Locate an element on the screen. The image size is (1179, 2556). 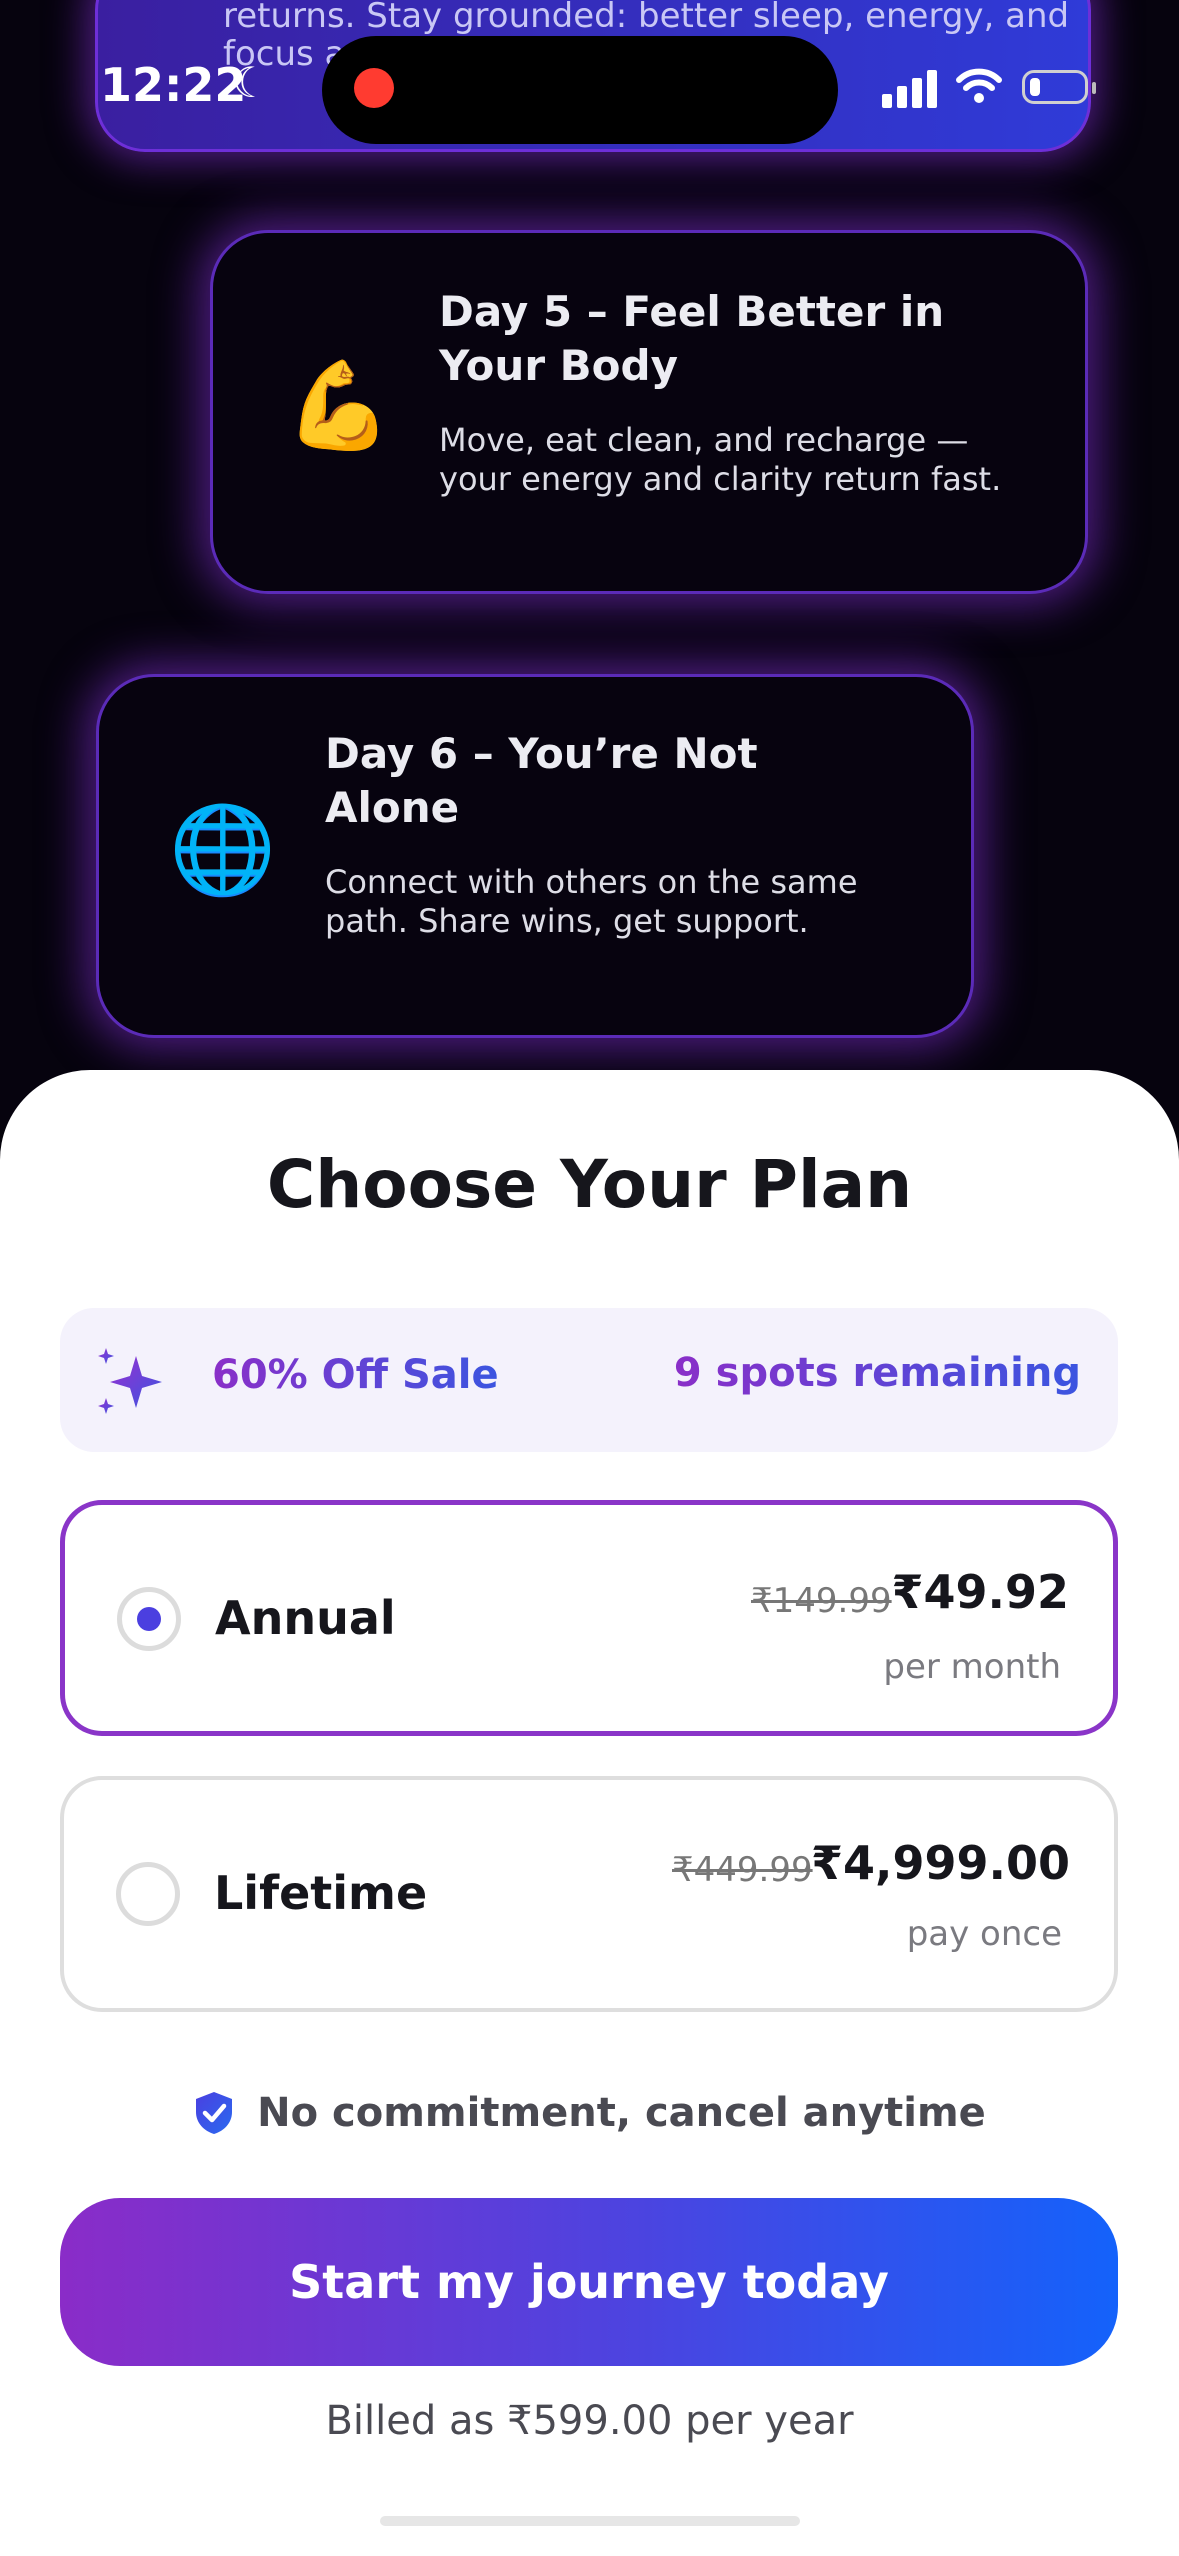
recording-indicator-icon is located at coordinates (374, 88).